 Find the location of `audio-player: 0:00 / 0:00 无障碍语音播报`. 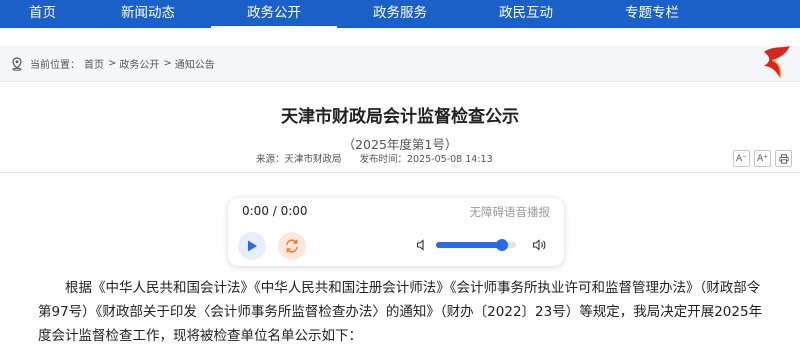

audio-player: 0:00 / 0:00 无障碍语音播报 is located at coordinates (396, 232).